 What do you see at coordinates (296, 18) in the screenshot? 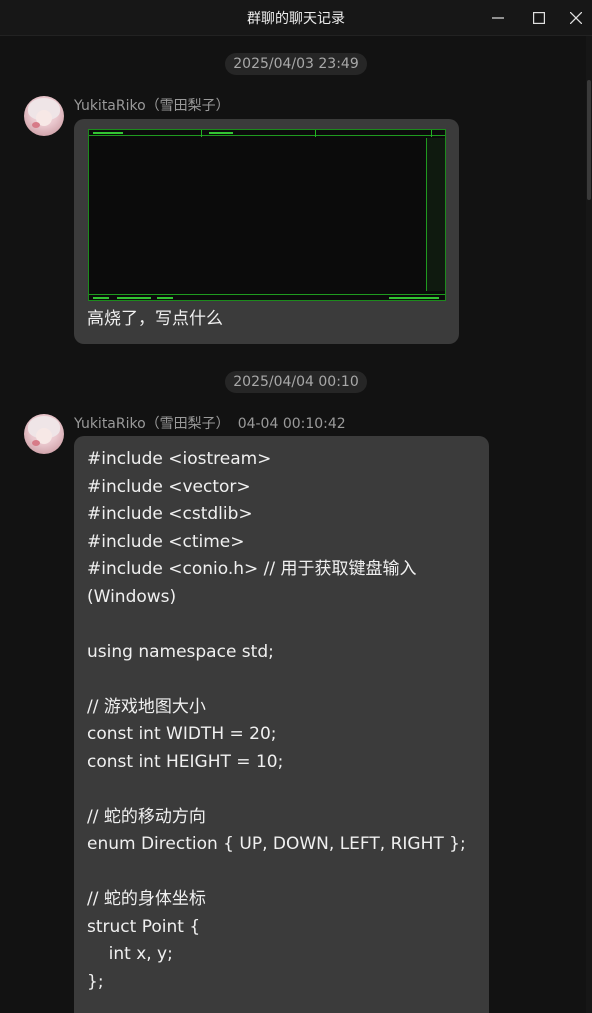
I see `title-bar: 群聊的聊天记录` at bounding box center [296, 18].